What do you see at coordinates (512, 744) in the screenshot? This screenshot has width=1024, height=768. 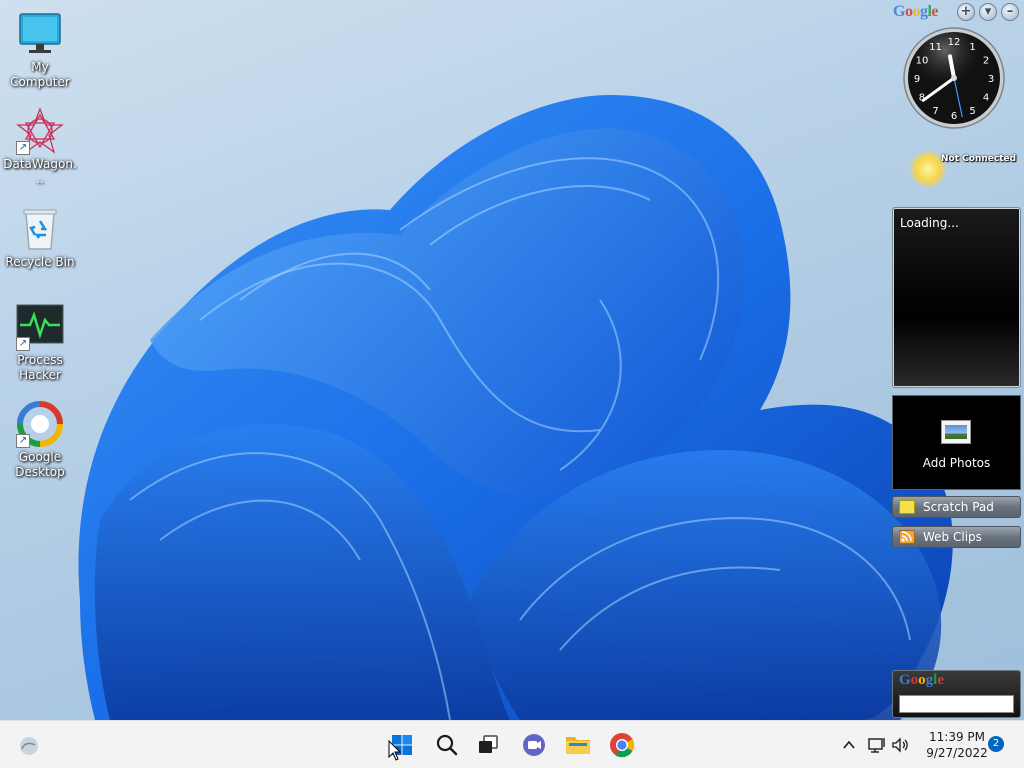 I see `taskbar: 11:39 PM 9/27/2022 2` at bounding box center [512, 744].